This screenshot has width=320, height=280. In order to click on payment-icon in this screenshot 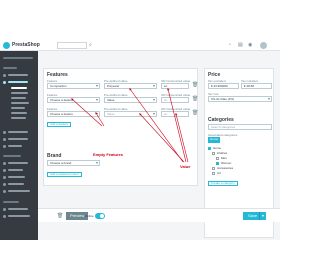, I will do `click(4, 184)`.